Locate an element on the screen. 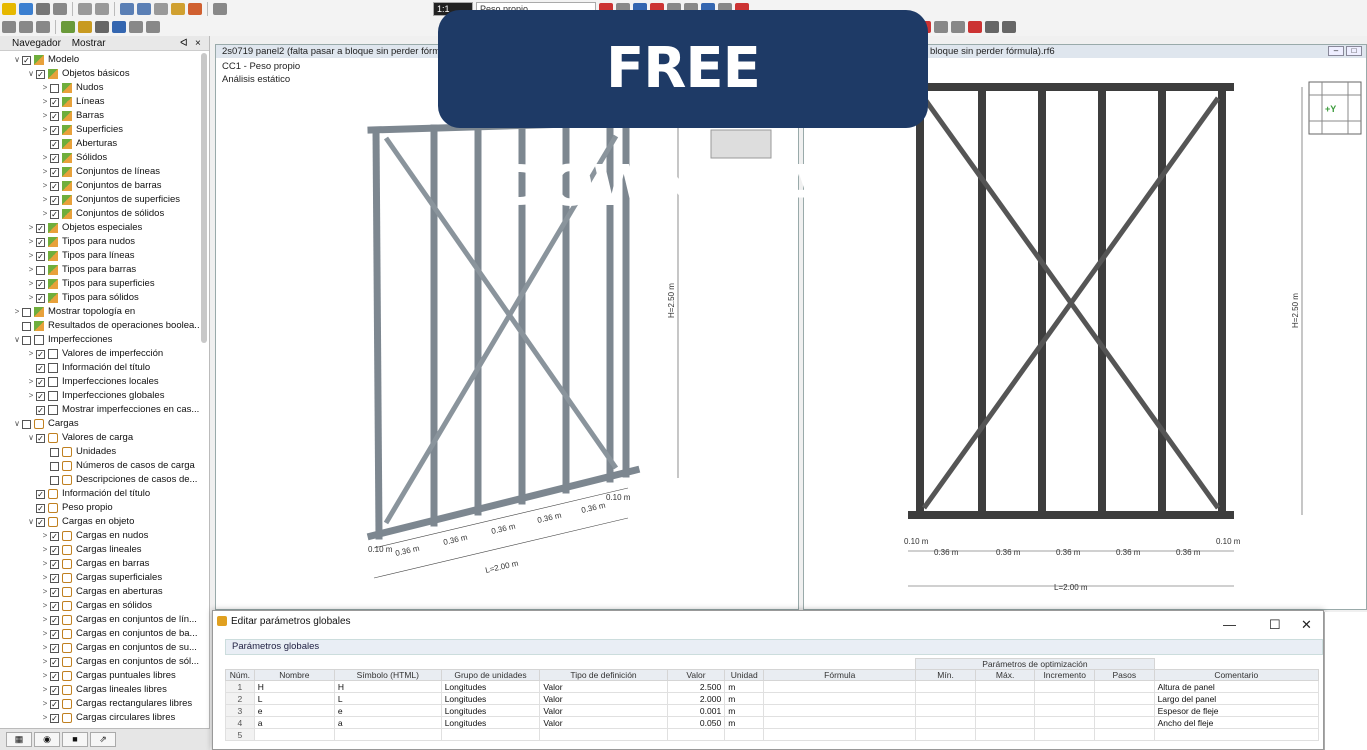 The width and height of the screenshot is (1367, 750). tree-item: ∨ ✓ Objetos básicos is located at coordinates (100, 74).